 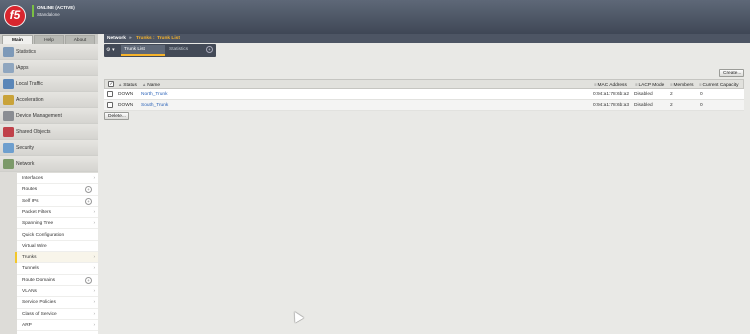 I want to click on column-lacp: ≡LACP Mode, so click(x=649, y=85).